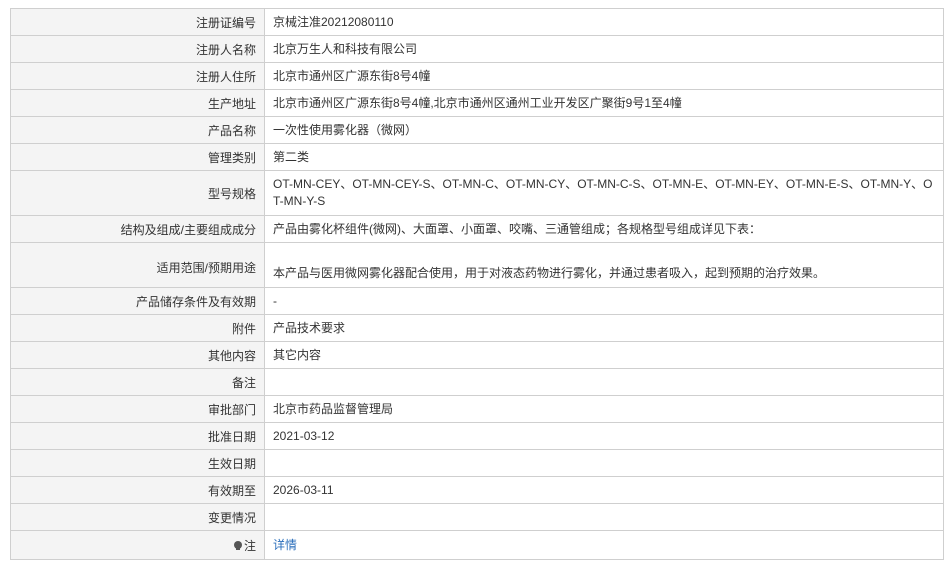 Image resolution: width=952 pixels, height=566 pixels. What do you see at coordinates (477, 490) in the screenshot?
I see `row-expiry-date: 有效期至 2026-03-11` at bounding box center [477, 490].